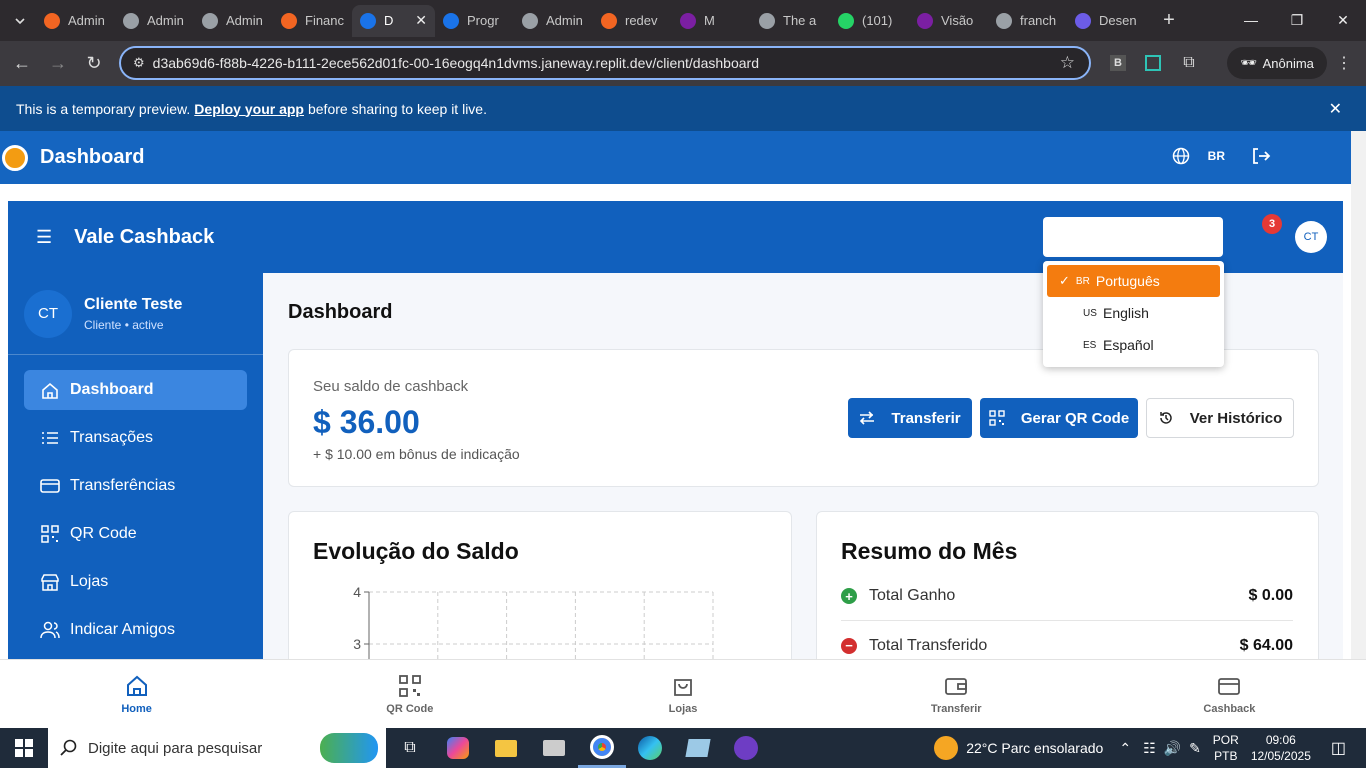 This screenshot has height=768, width=1366. I want to click on clock: 09:06 12/05/2025, so click(1281, 748).